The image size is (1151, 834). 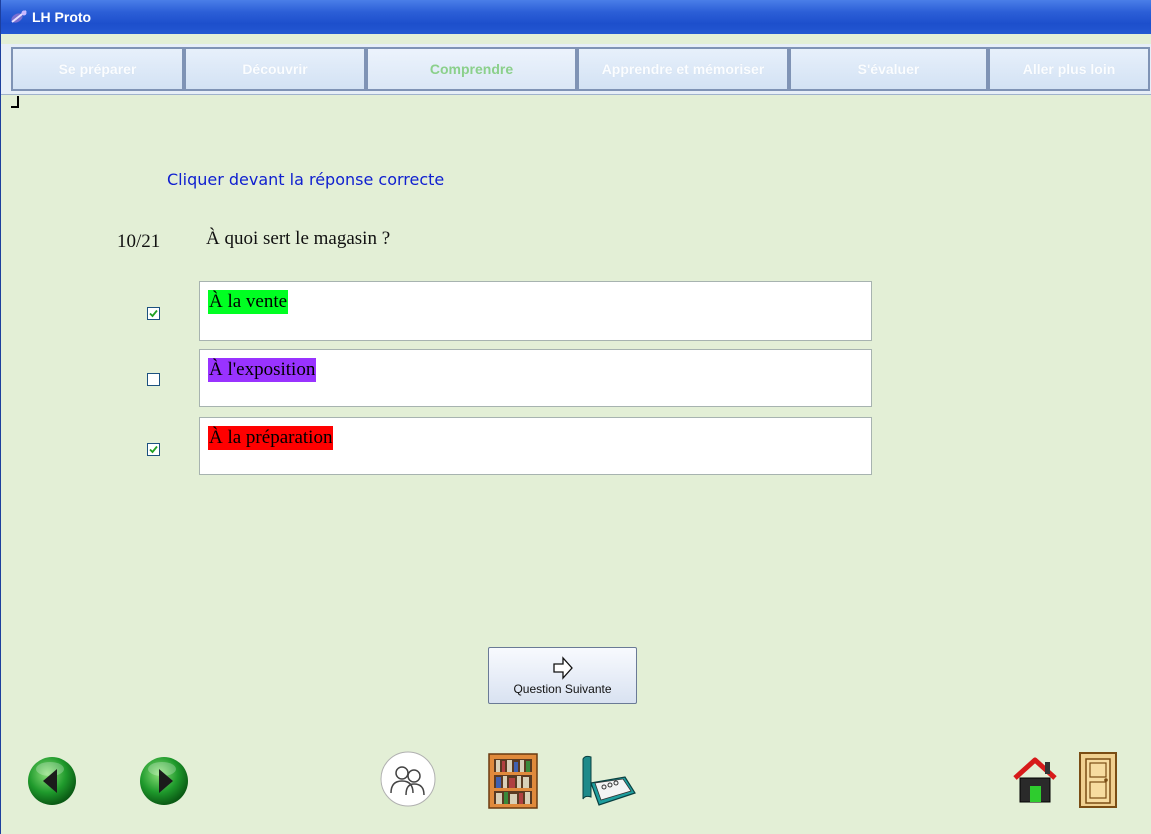 What do you see at coordinates (1069, 69) in the screenshot?
I see `tab-aller-plus-loin: Aller plus loin` at bounding box center [1069, 69].